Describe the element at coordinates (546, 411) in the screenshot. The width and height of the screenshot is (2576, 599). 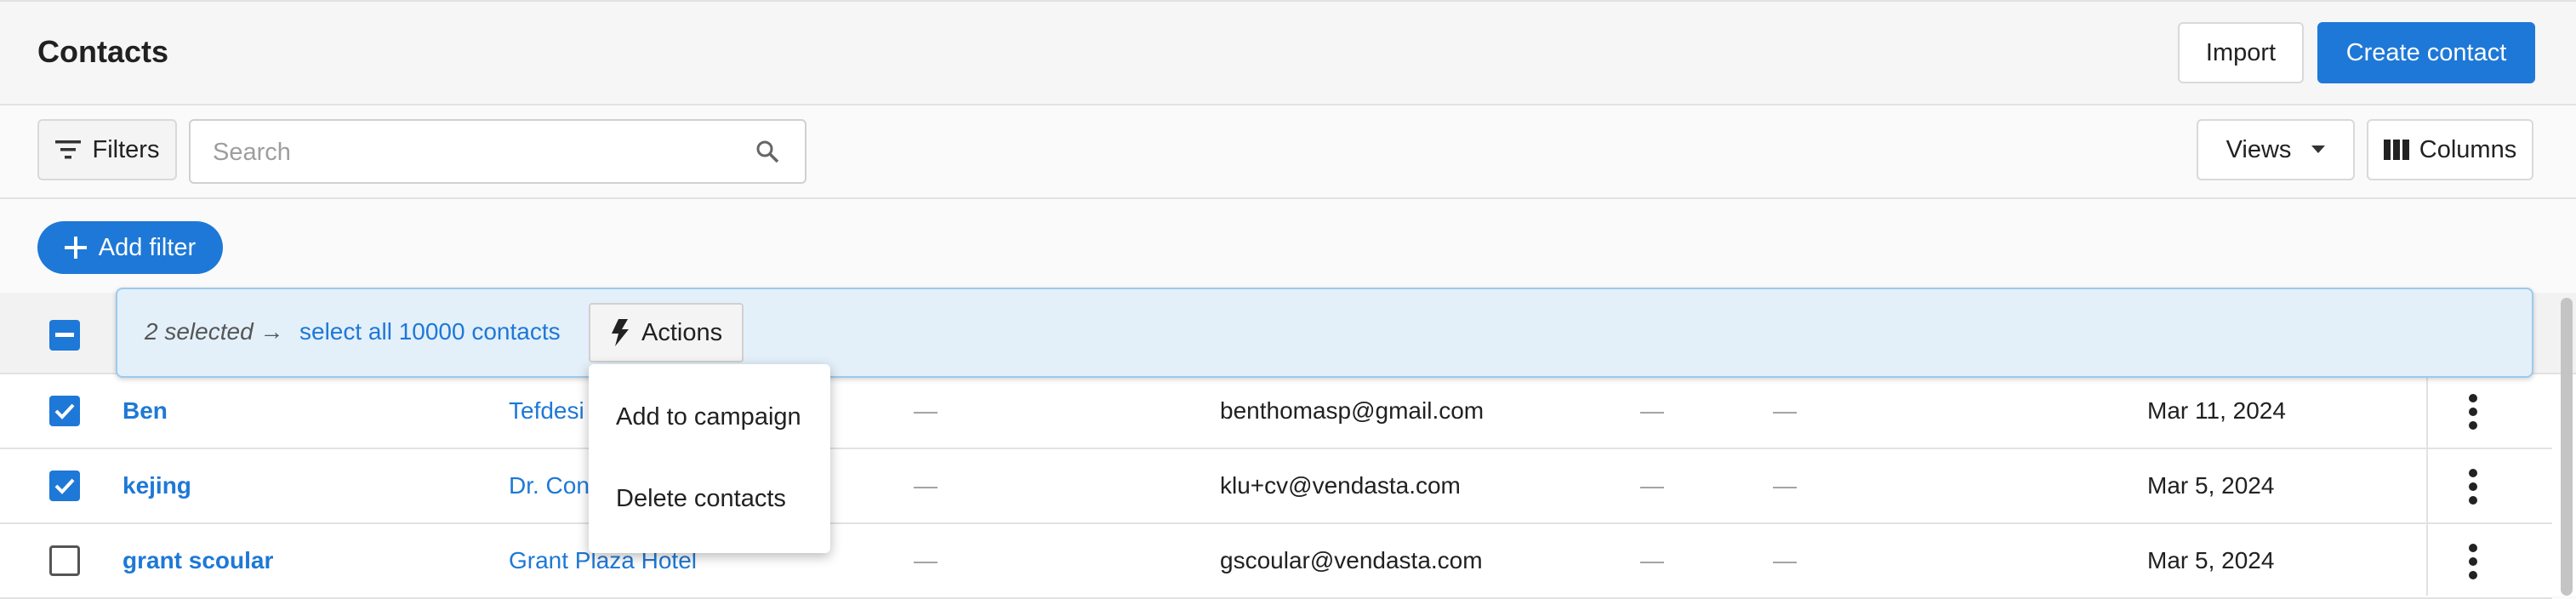
I see `company-name: Tefdesi` at that location.